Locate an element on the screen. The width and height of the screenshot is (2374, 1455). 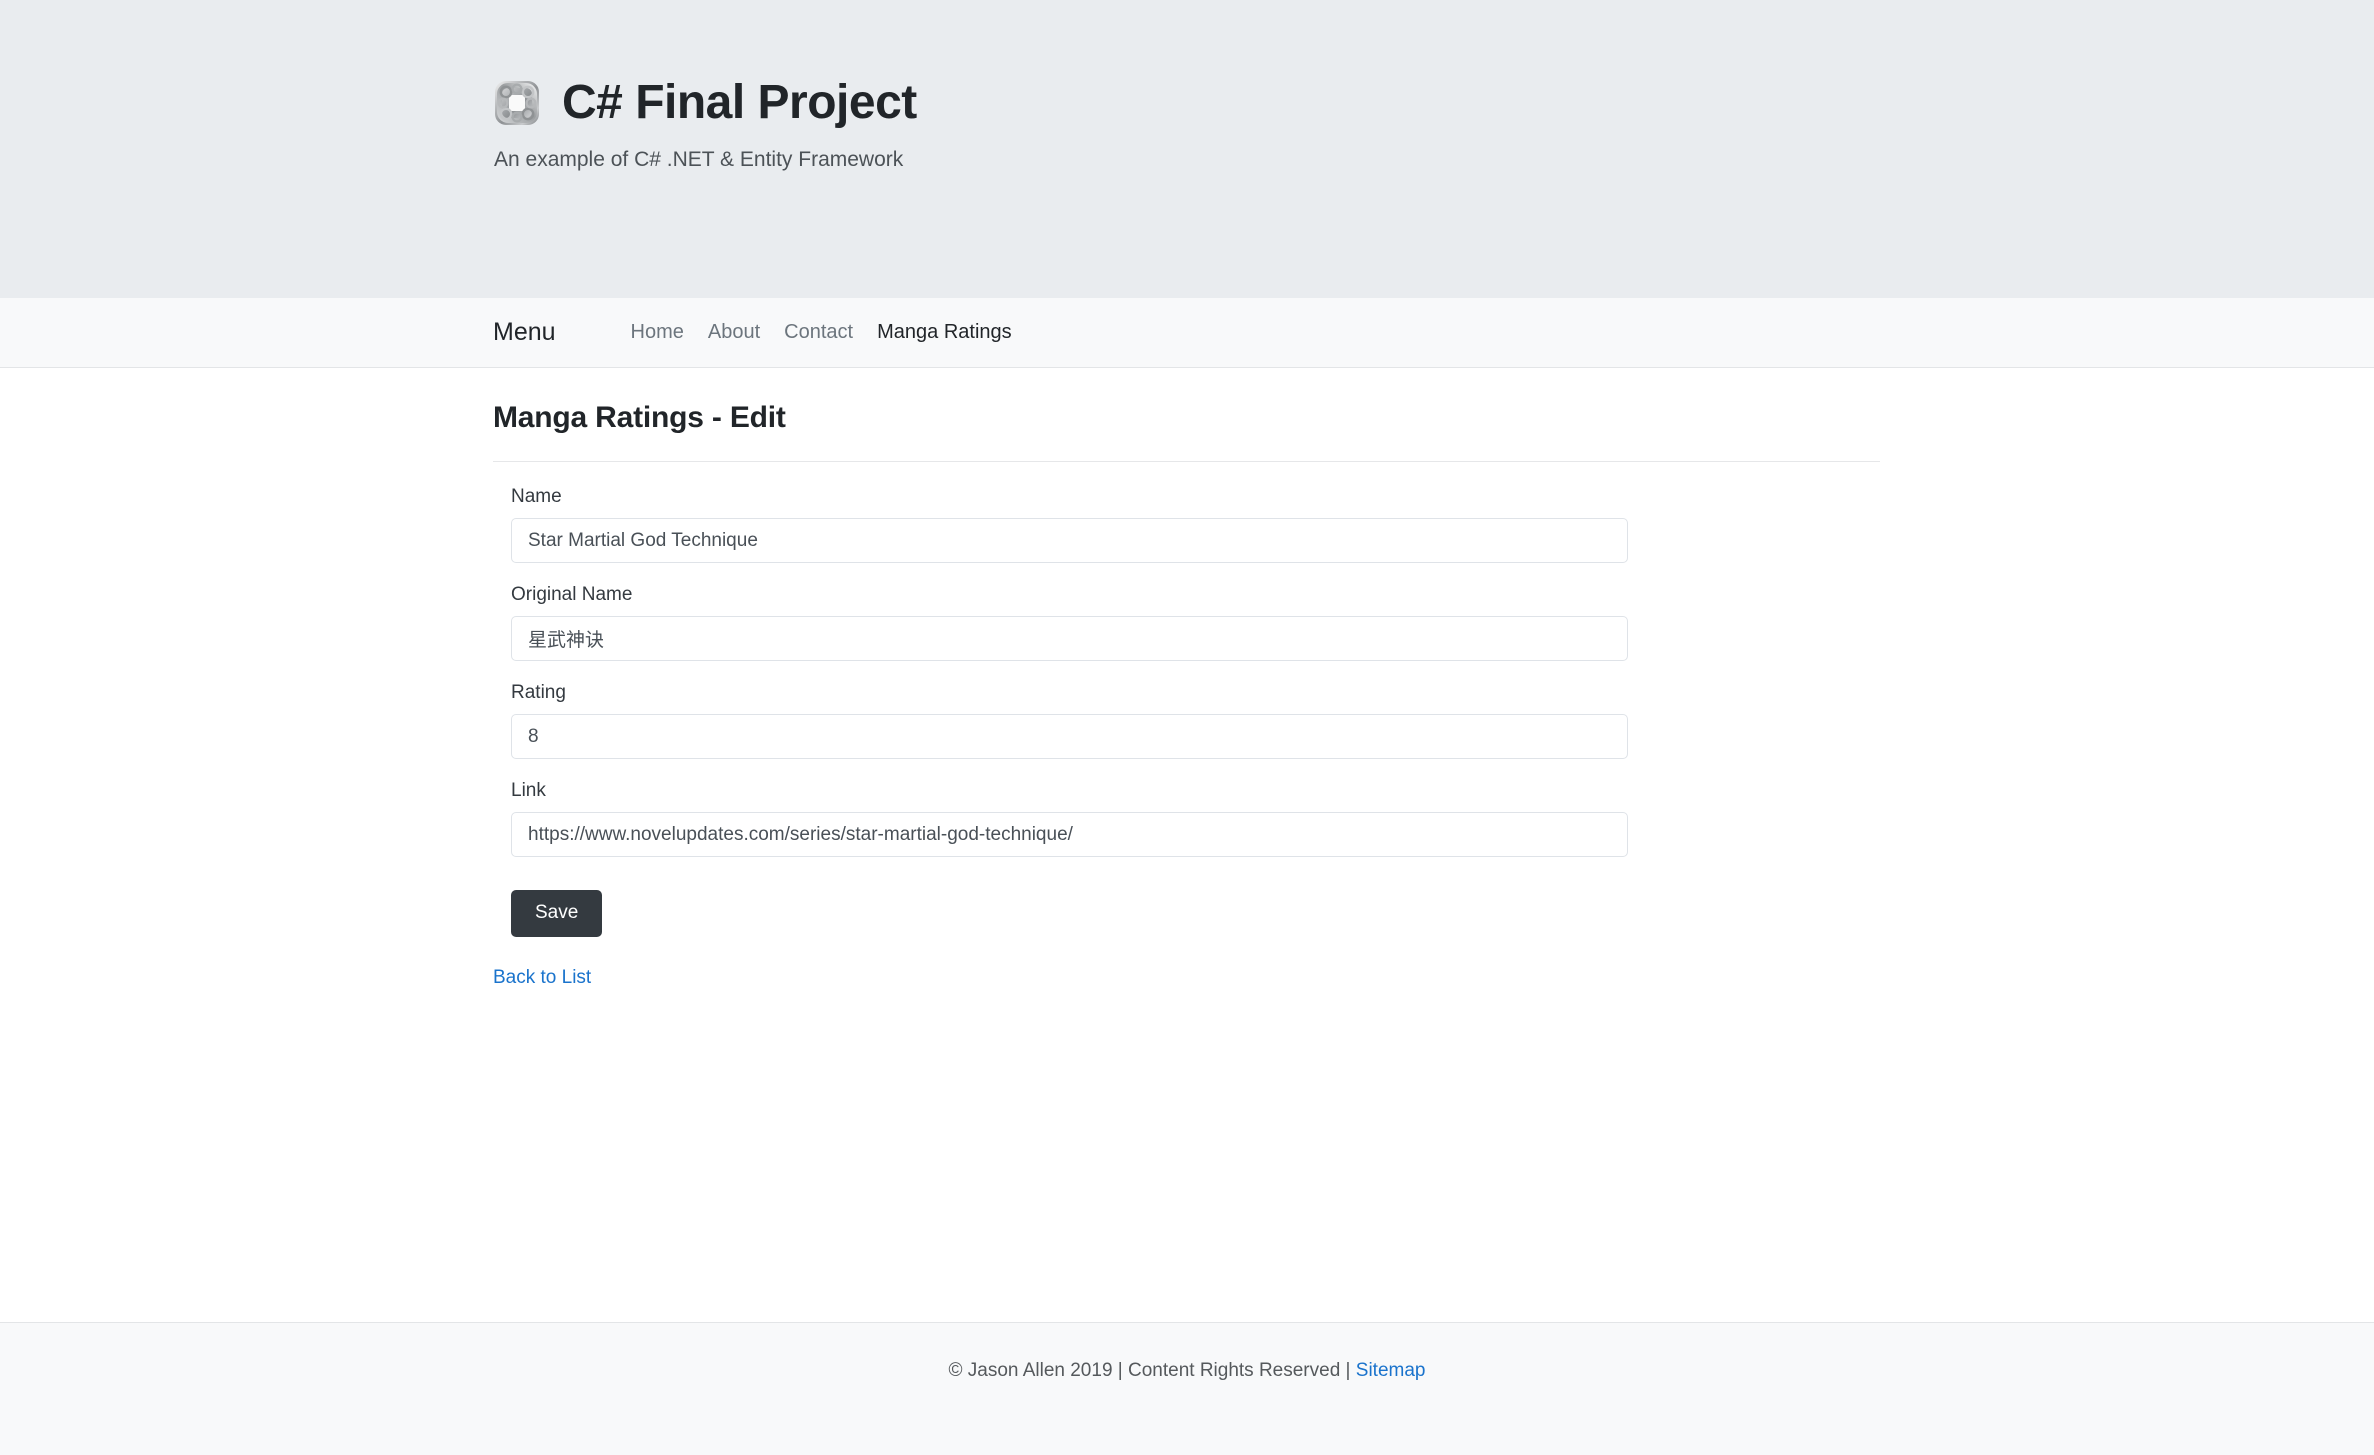
nav-item-home: Home is located at coordinates (657, 332).